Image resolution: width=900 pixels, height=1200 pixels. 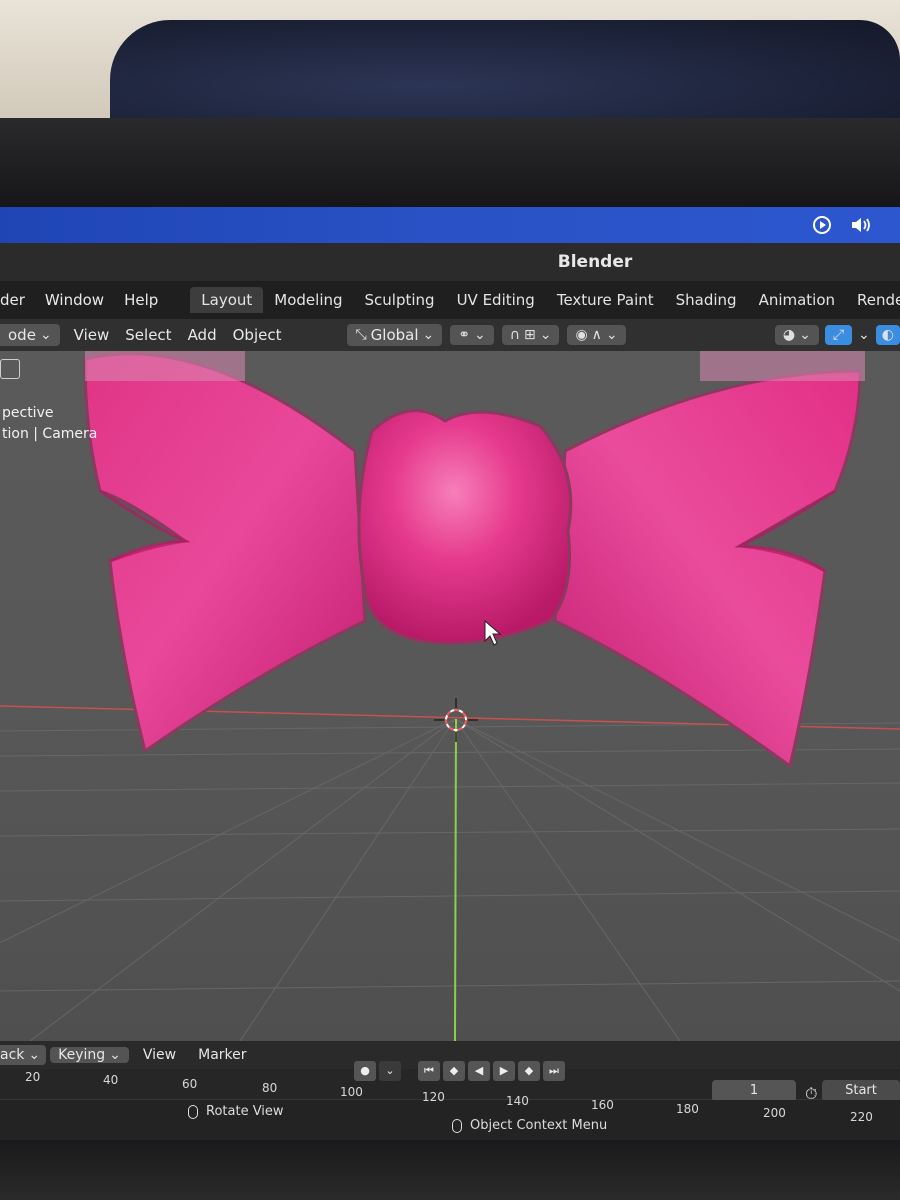 I want to click on orientation-label: Global, so click(x=394, y=335).